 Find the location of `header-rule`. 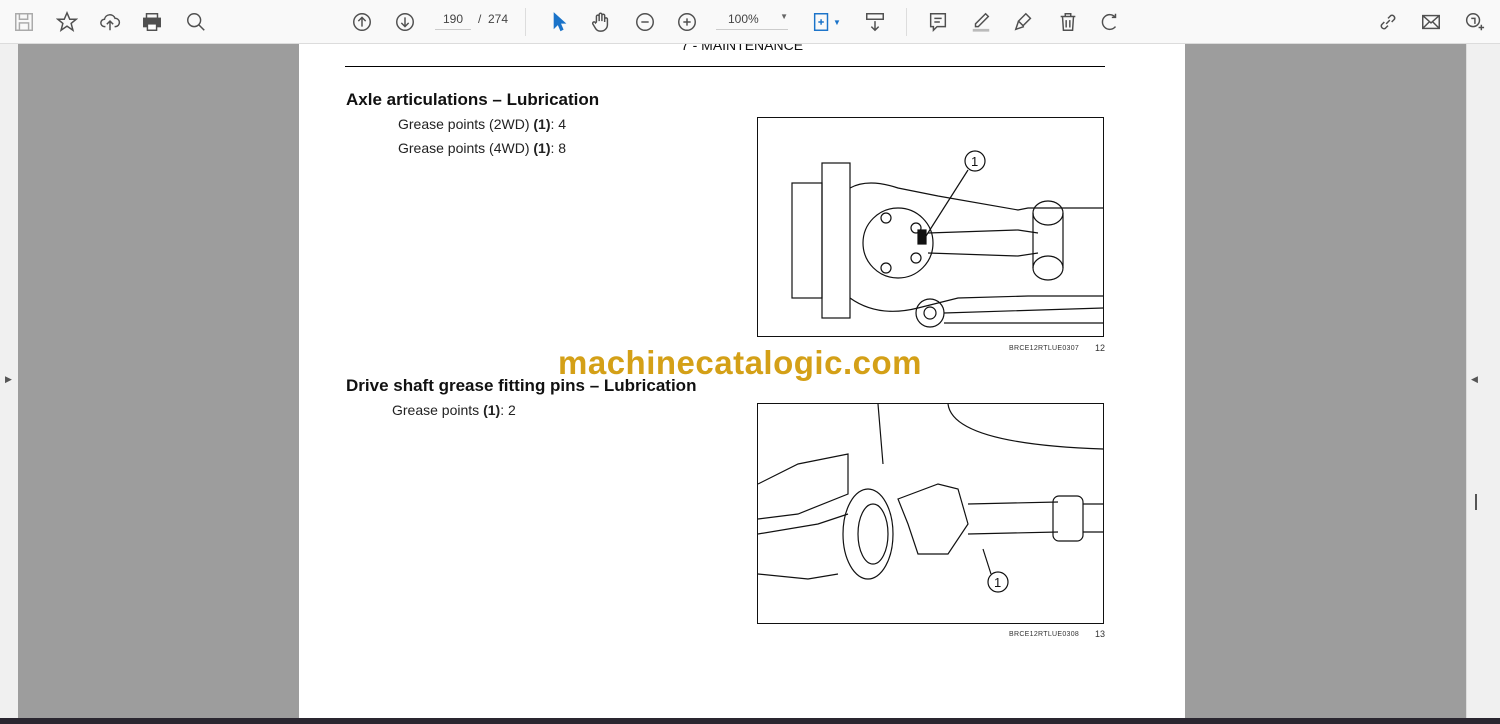

header-rule is located at coordinates (725, 66).